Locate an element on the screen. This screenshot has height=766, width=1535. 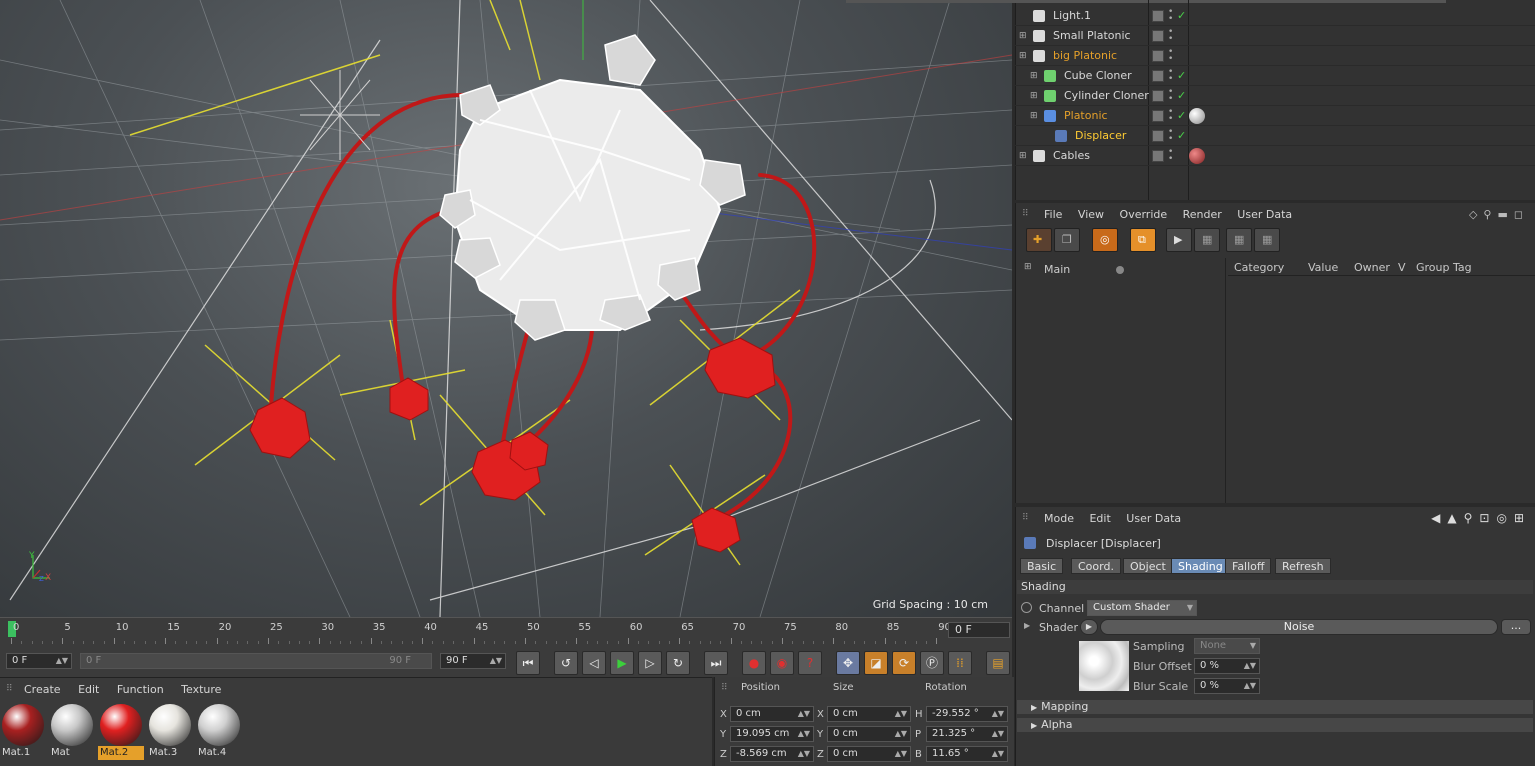
lock-take-button: ▦ is located at coordinates (1207, 240).